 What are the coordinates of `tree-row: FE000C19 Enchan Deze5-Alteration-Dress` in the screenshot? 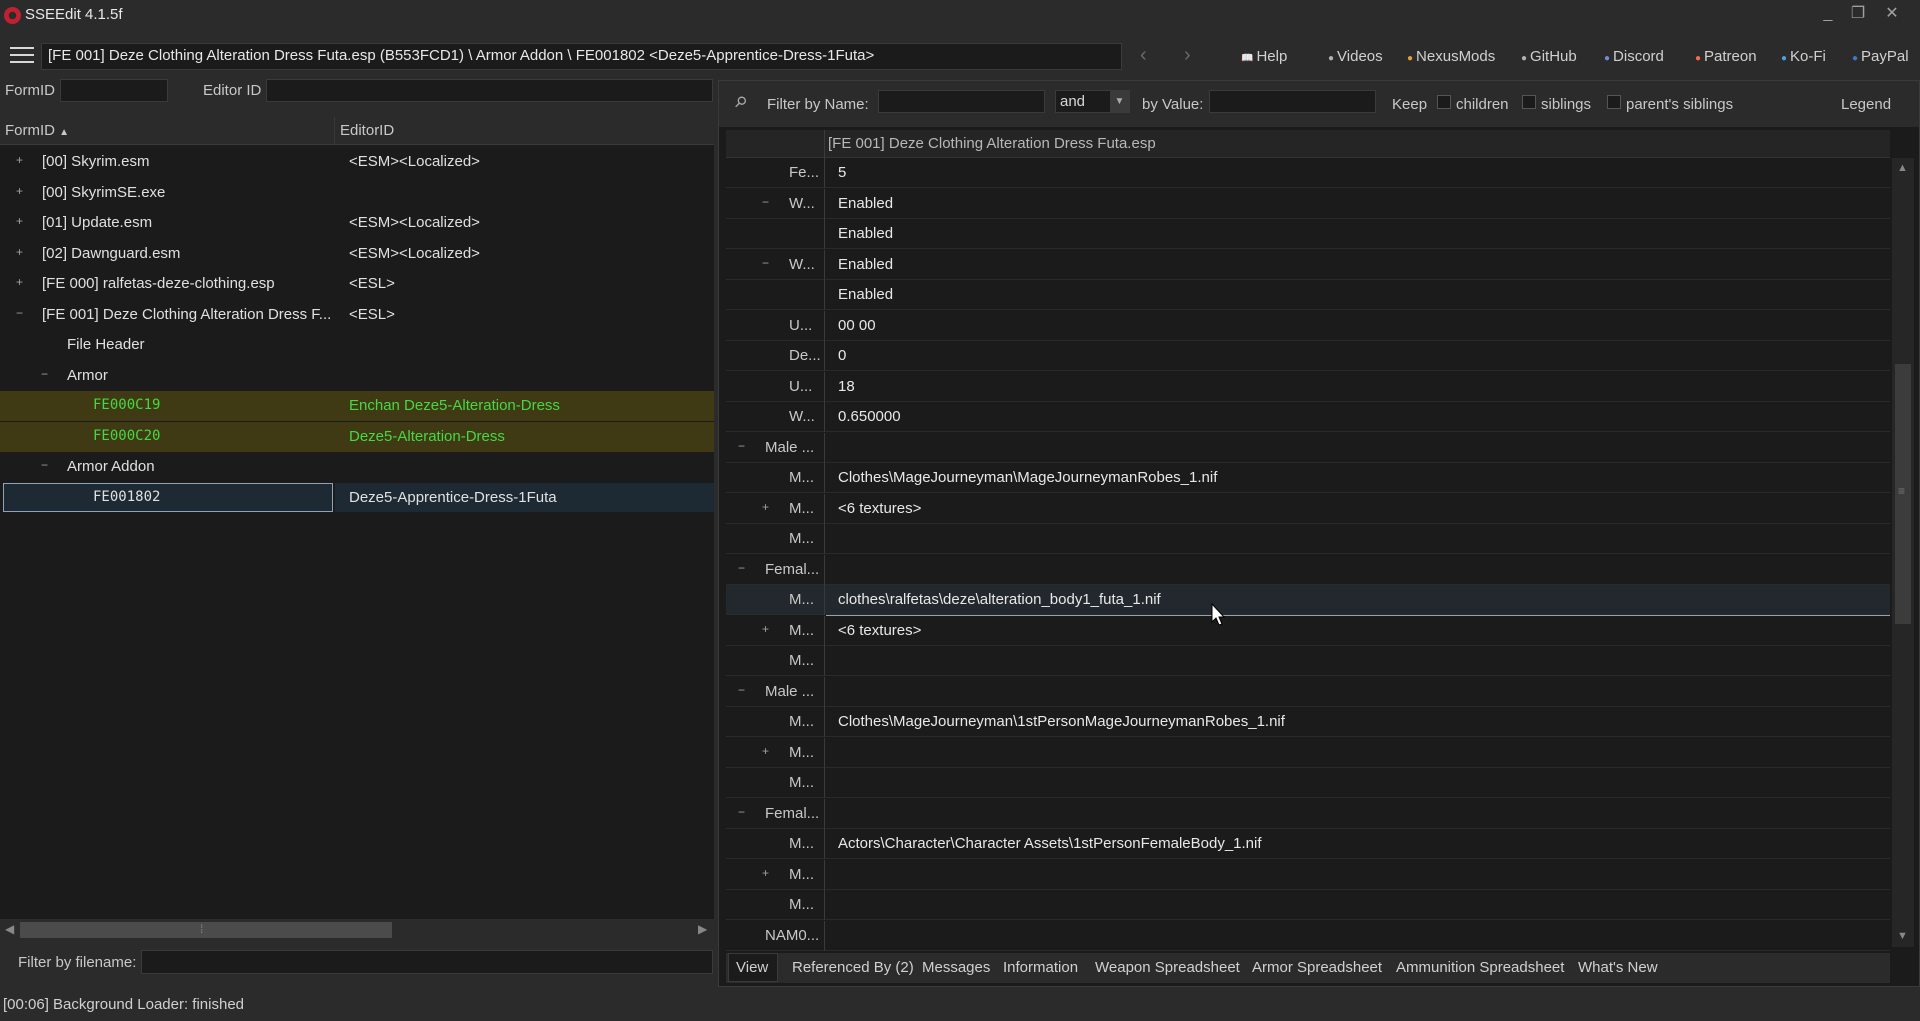 It's located at (357, 406).